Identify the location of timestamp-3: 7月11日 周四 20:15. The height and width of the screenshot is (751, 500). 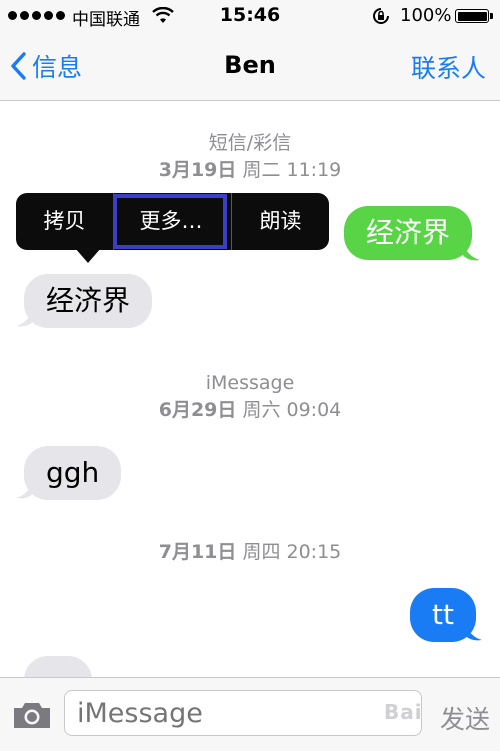
(250, 552).